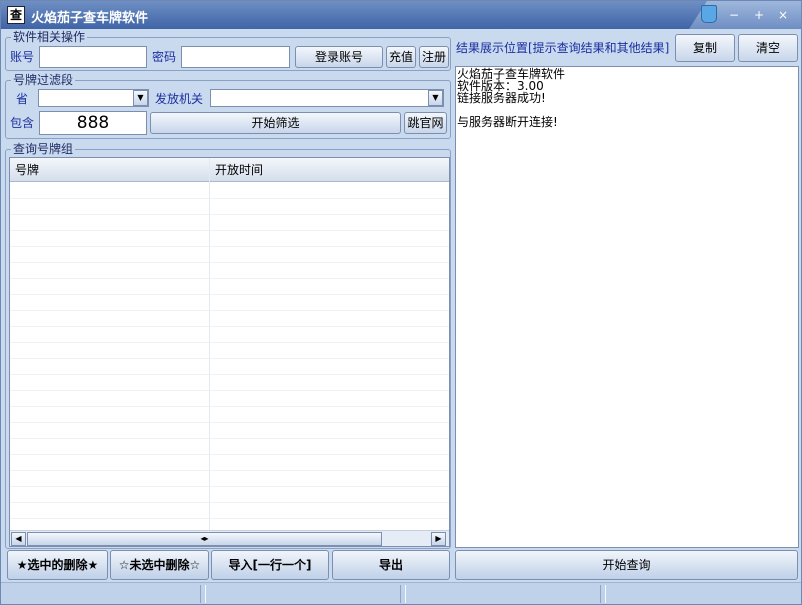  What do you see at coordinates (391, 565) in the screenshot?
I see `export-button: 导出` at bounding box center [391, 565].